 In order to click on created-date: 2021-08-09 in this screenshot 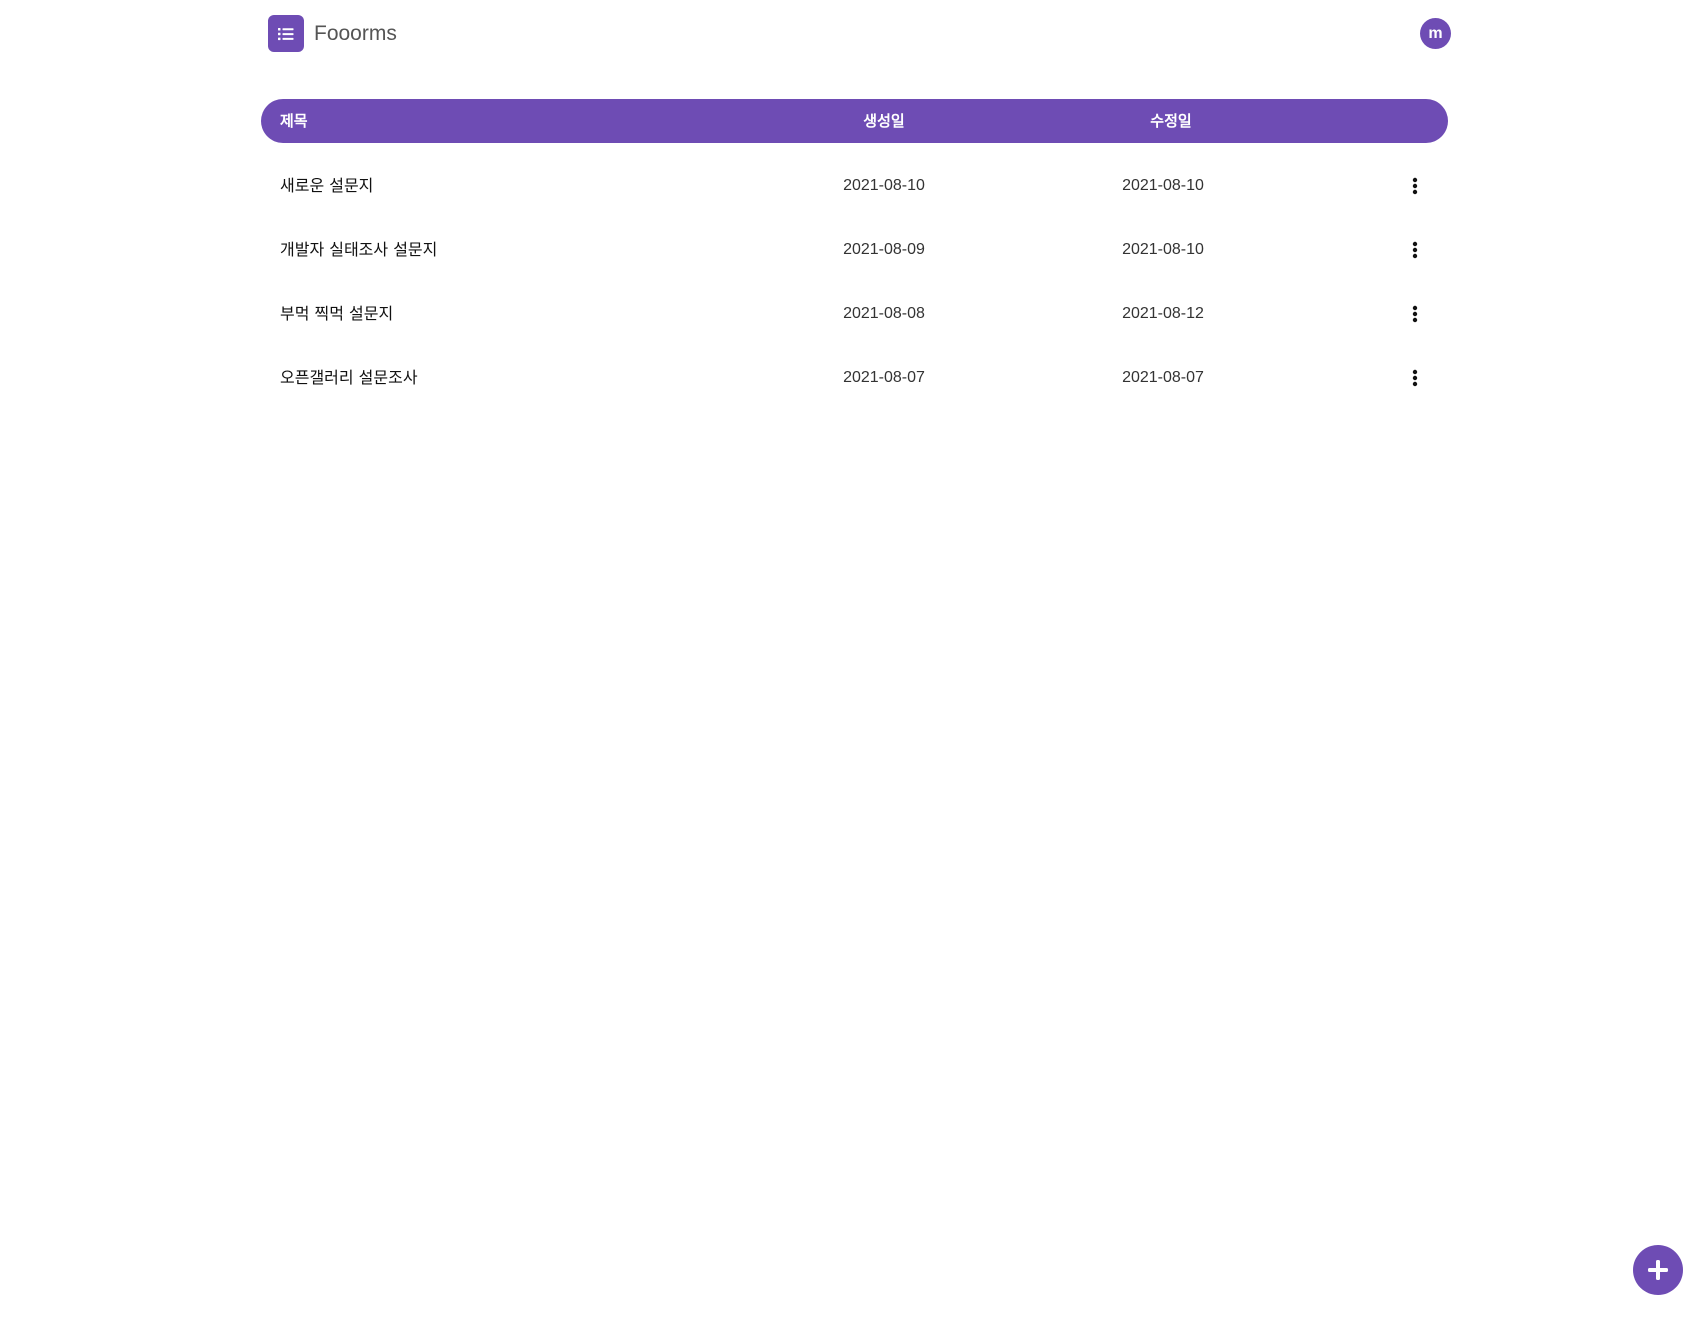, I will do `click(884, 249)`.